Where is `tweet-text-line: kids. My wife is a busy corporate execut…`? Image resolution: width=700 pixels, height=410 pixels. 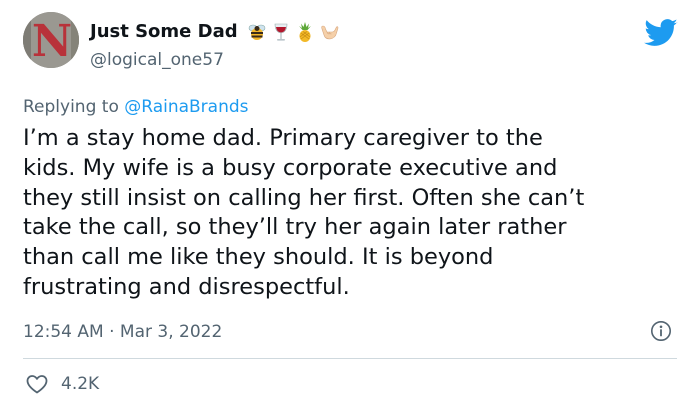
tweet-text-line: kids. My wife is a busy corporate execut… is located at coordinates (290, 167).